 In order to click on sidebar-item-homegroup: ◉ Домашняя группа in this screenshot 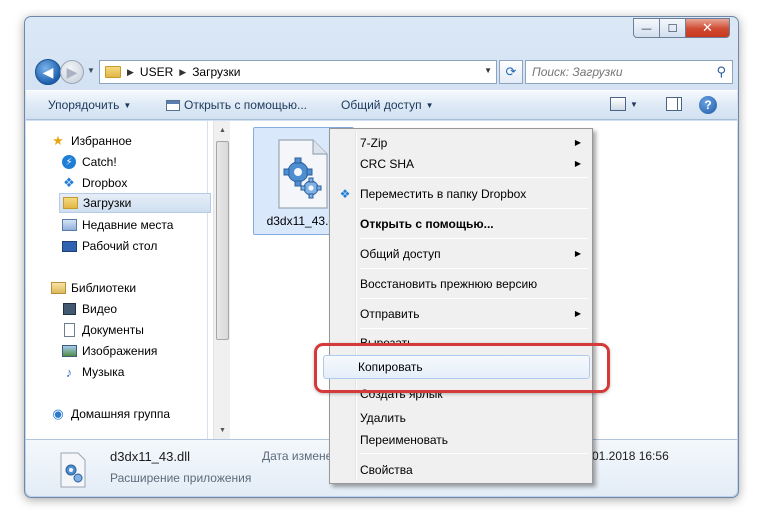, I will do `click(110, 414)`.